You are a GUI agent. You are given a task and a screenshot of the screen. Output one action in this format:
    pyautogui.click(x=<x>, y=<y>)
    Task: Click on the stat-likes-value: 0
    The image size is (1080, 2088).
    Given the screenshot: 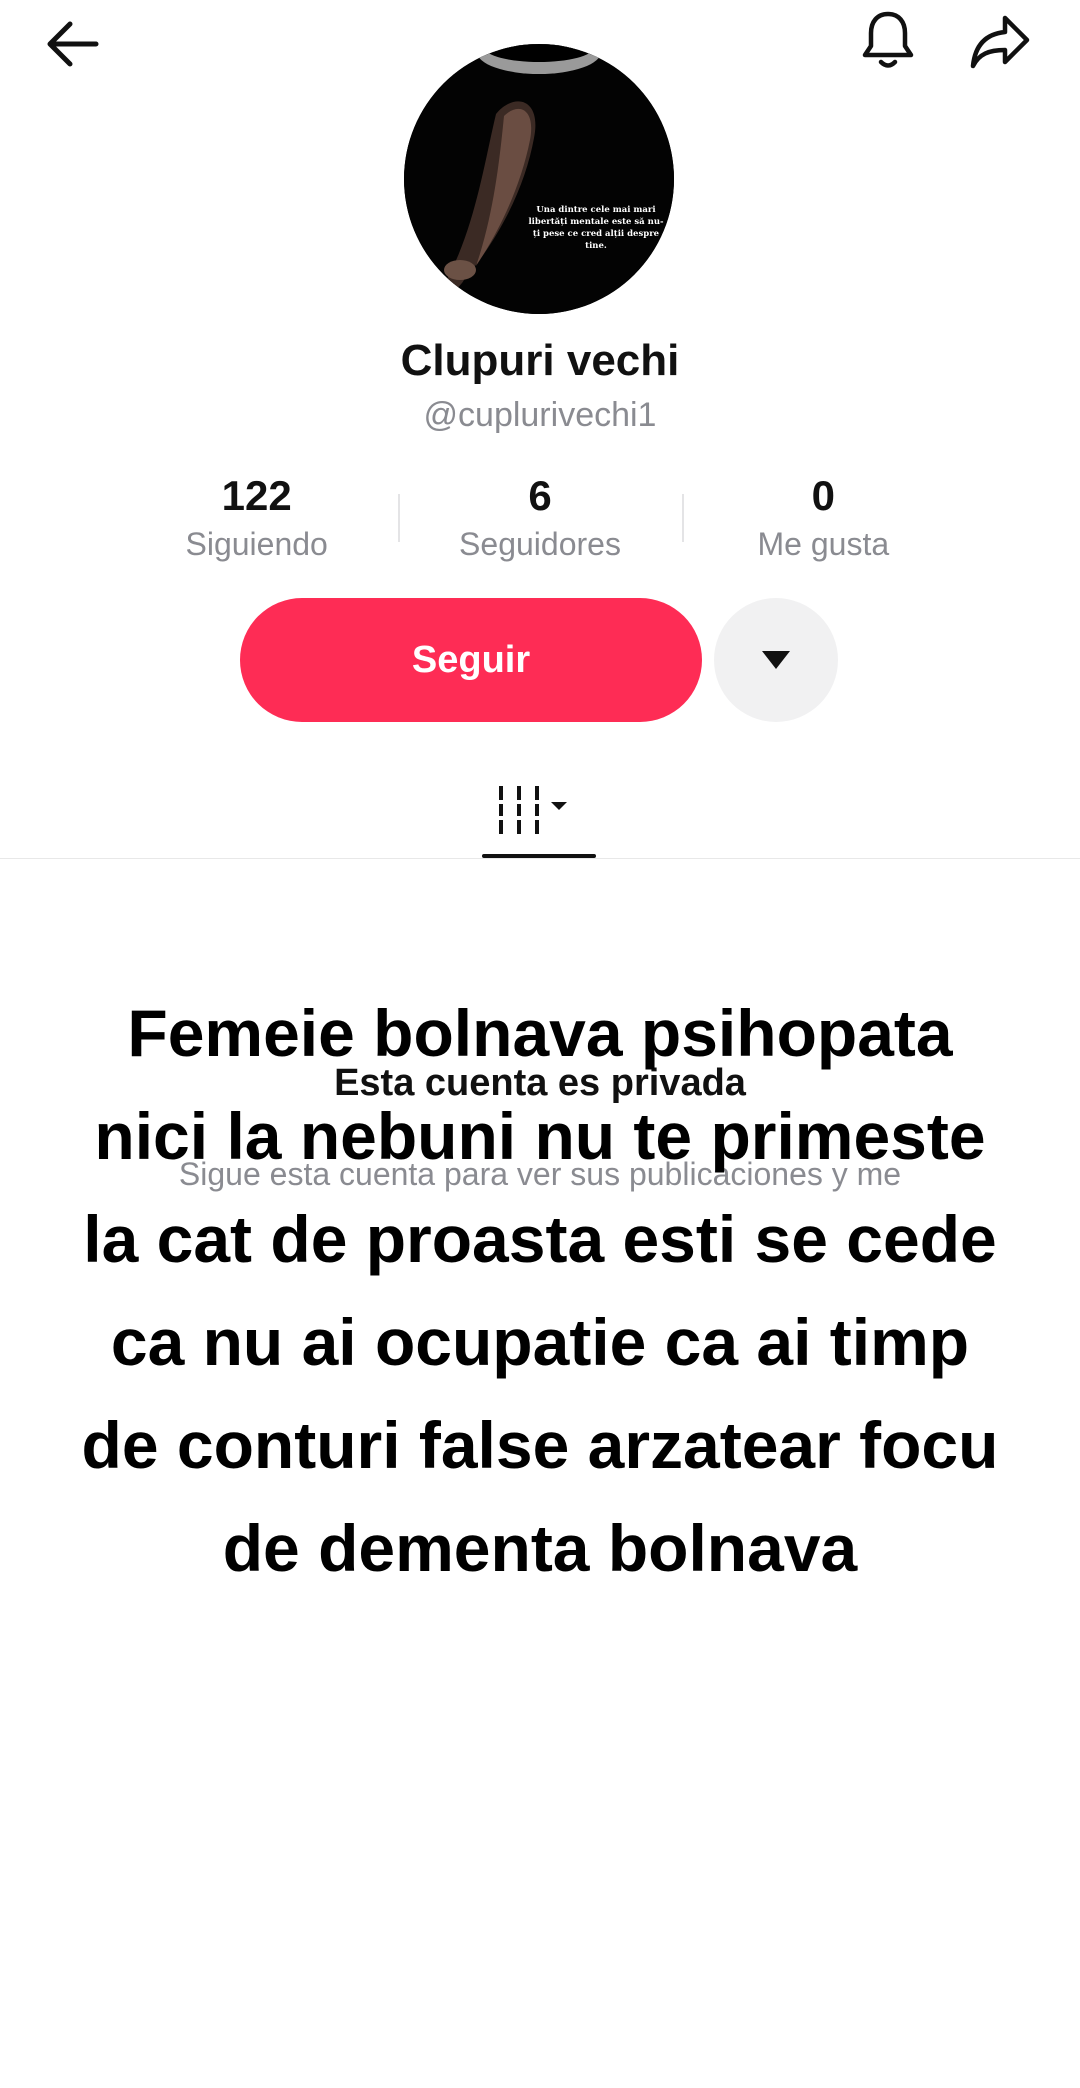 What is the action you would take?
    pyautogui.click(x=823, y=495)
    